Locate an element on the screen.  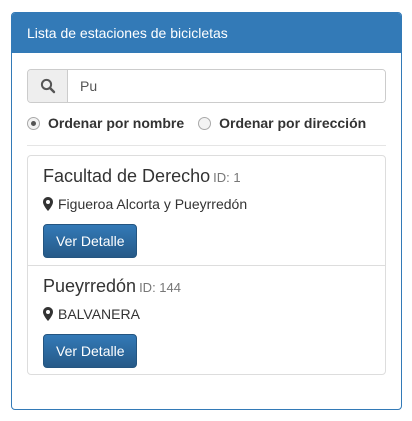
sort-options: Ordenar por nombre Ordenar por dirección is located at coordinates (206, 123).